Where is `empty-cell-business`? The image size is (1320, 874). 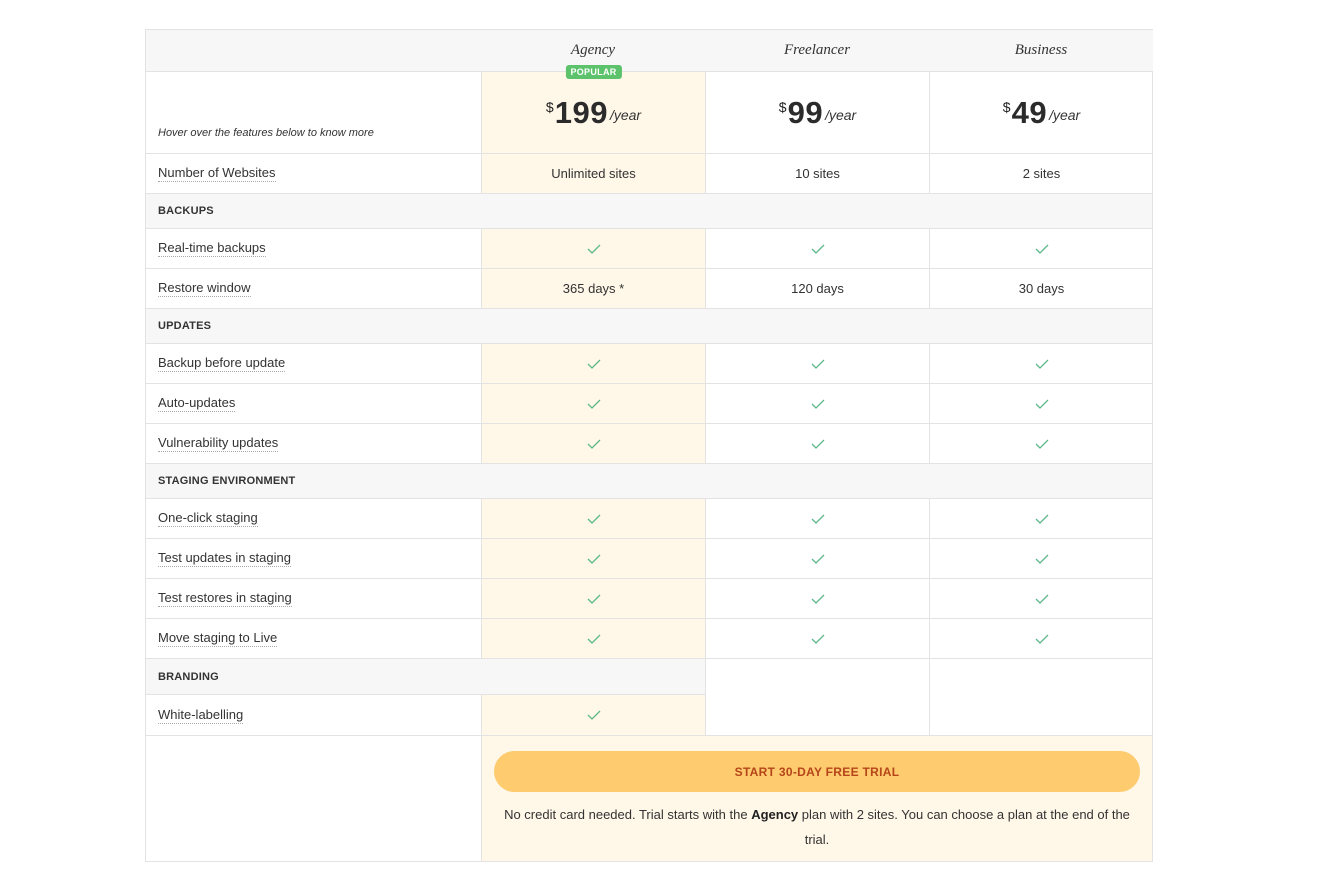
empty-cell-business is located at coordinates (1041, 697).